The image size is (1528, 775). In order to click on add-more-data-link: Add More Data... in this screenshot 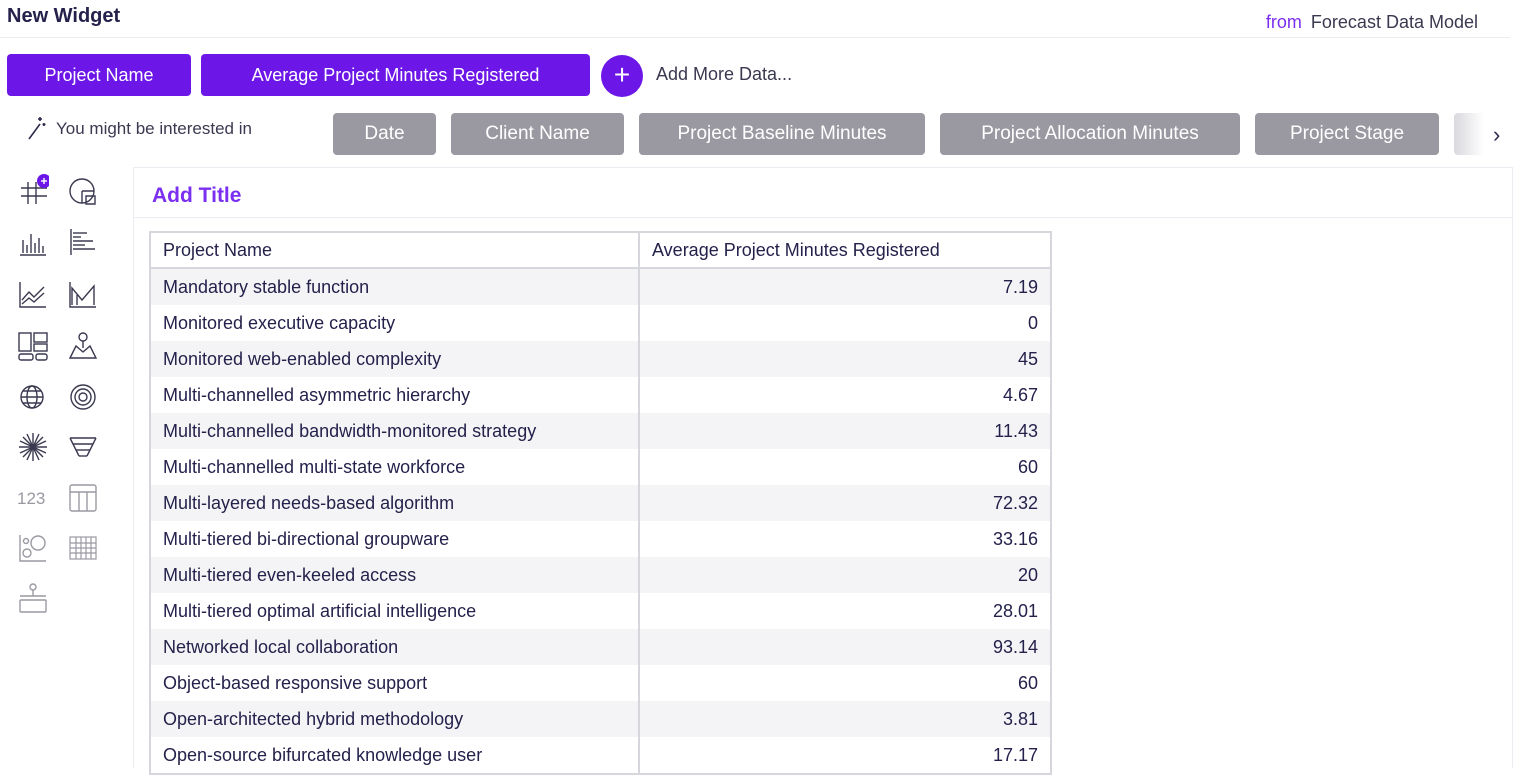, I will do `click(724, 74)`.